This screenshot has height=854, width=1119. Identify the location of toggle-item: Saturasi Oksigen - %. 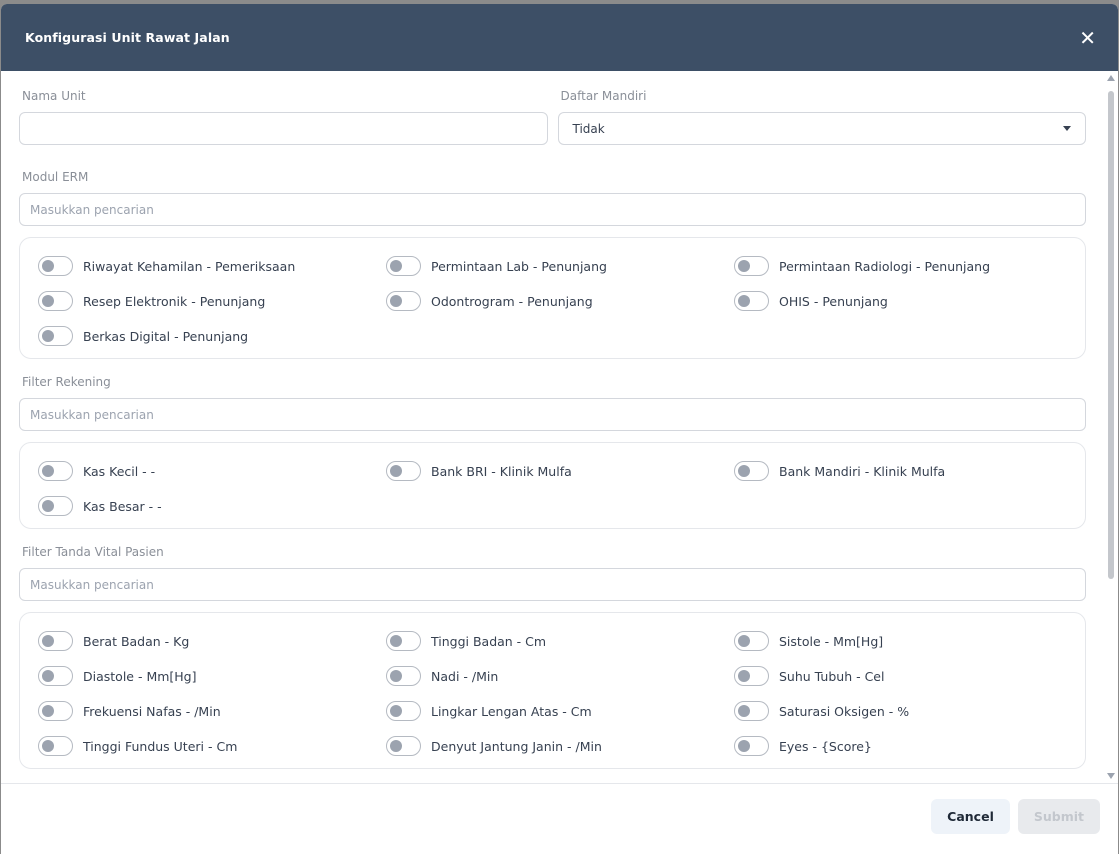
(904, 711).